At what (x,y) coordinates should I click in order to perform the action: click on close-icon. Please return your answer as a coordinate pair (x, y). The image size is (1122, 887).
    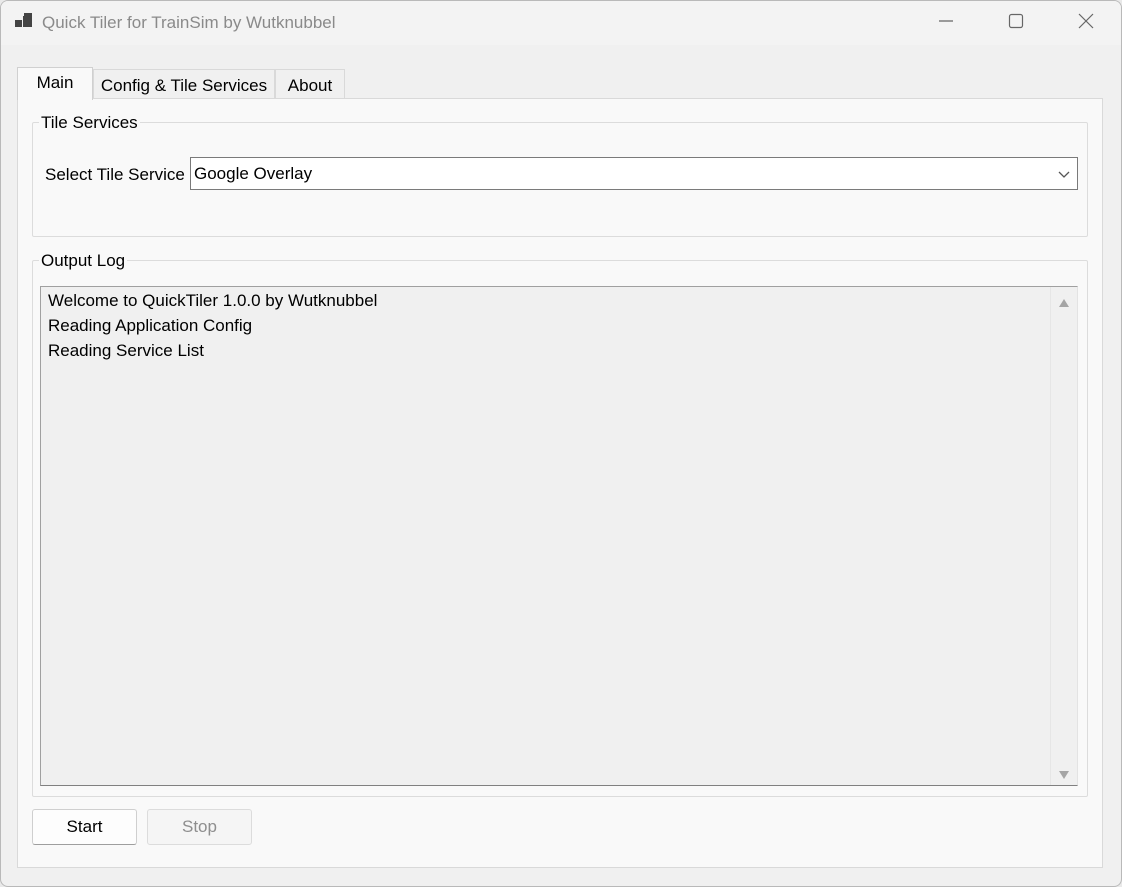
    Looking at the image, I should click on (1086, 23).